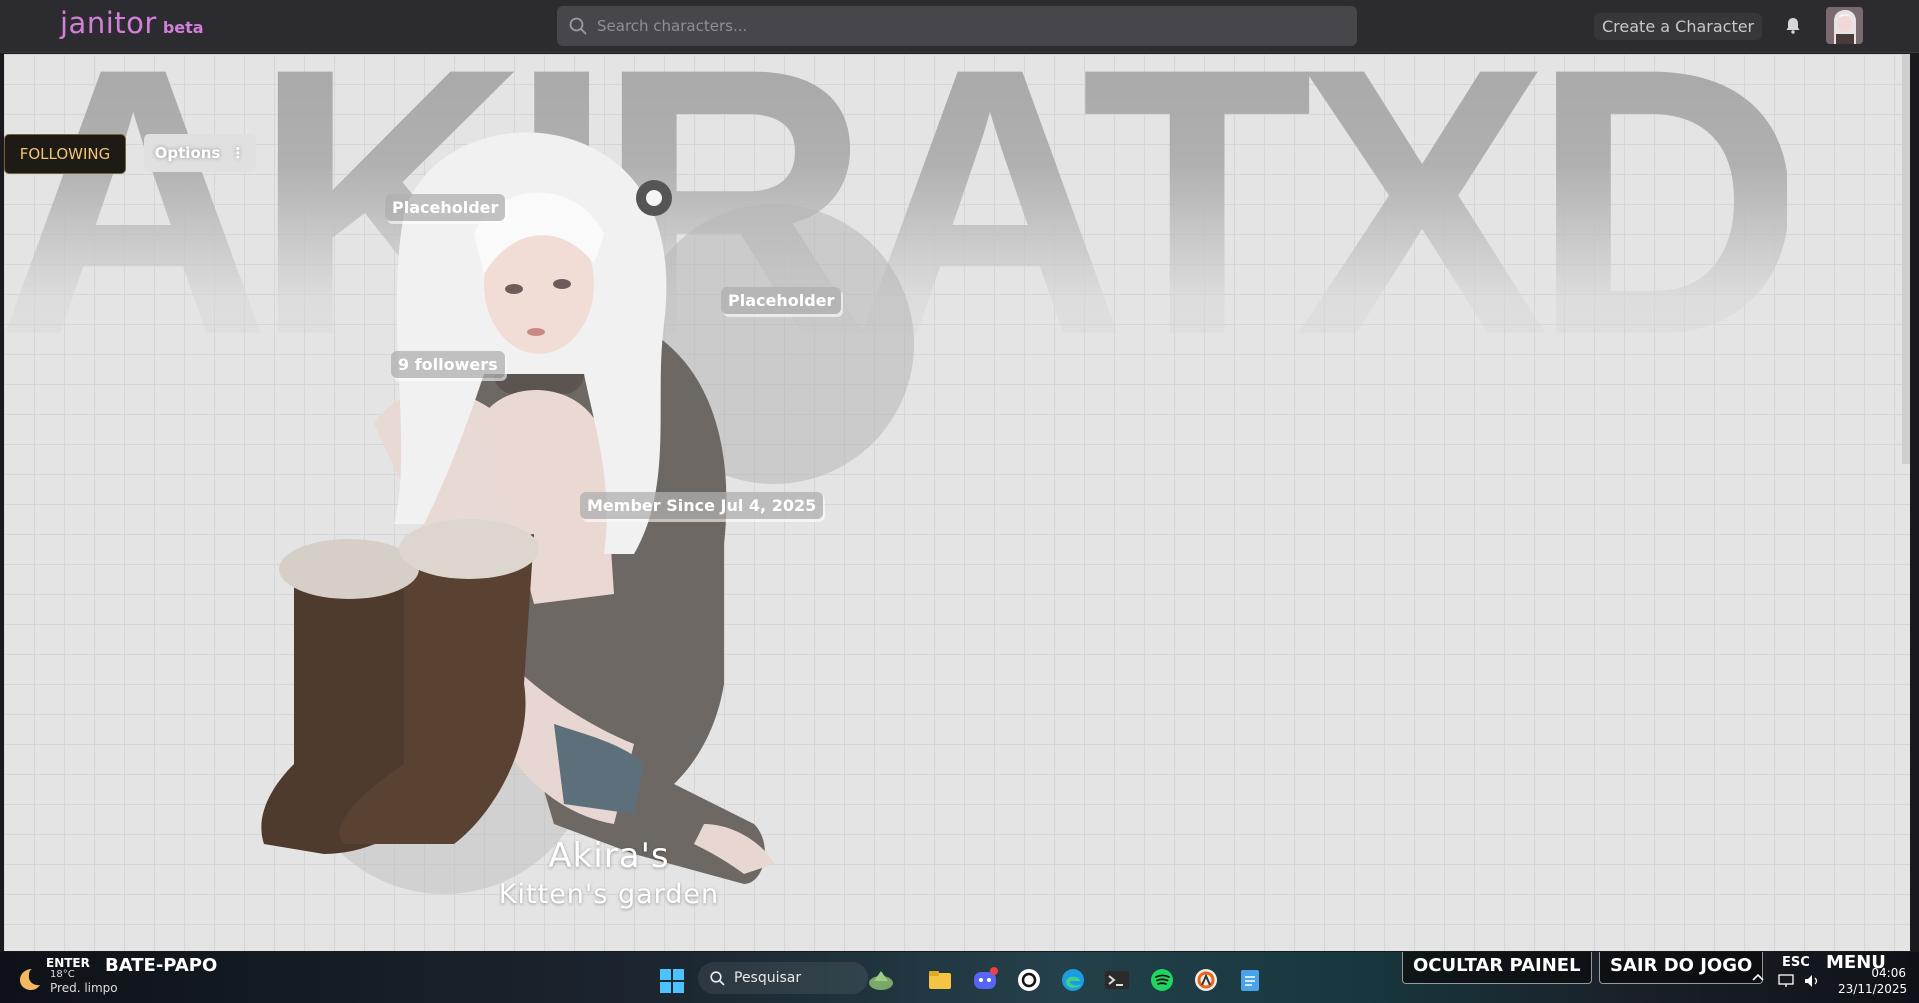 This screenshot has width=1919, height=1003. Describe the element at coordinates (1073, 980) in the screenshot. I see `edge-browser-icon` at that location.